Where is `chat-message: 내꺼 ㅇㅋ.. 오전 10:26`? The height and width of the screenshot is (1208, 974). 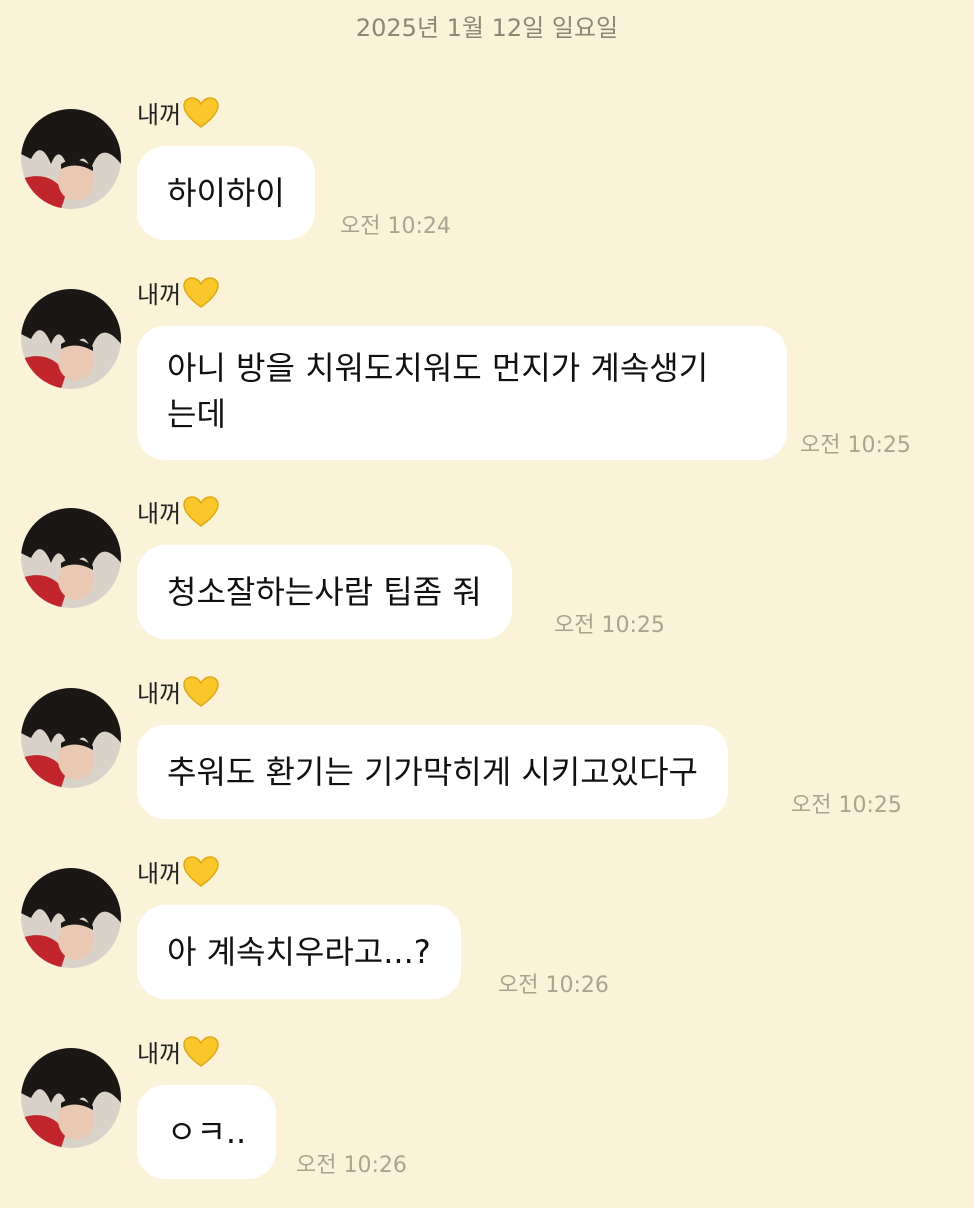 chat-message: 내꺼 ㅇㅋ.. 오전 10:26 is located at coordinates (487, 1122).